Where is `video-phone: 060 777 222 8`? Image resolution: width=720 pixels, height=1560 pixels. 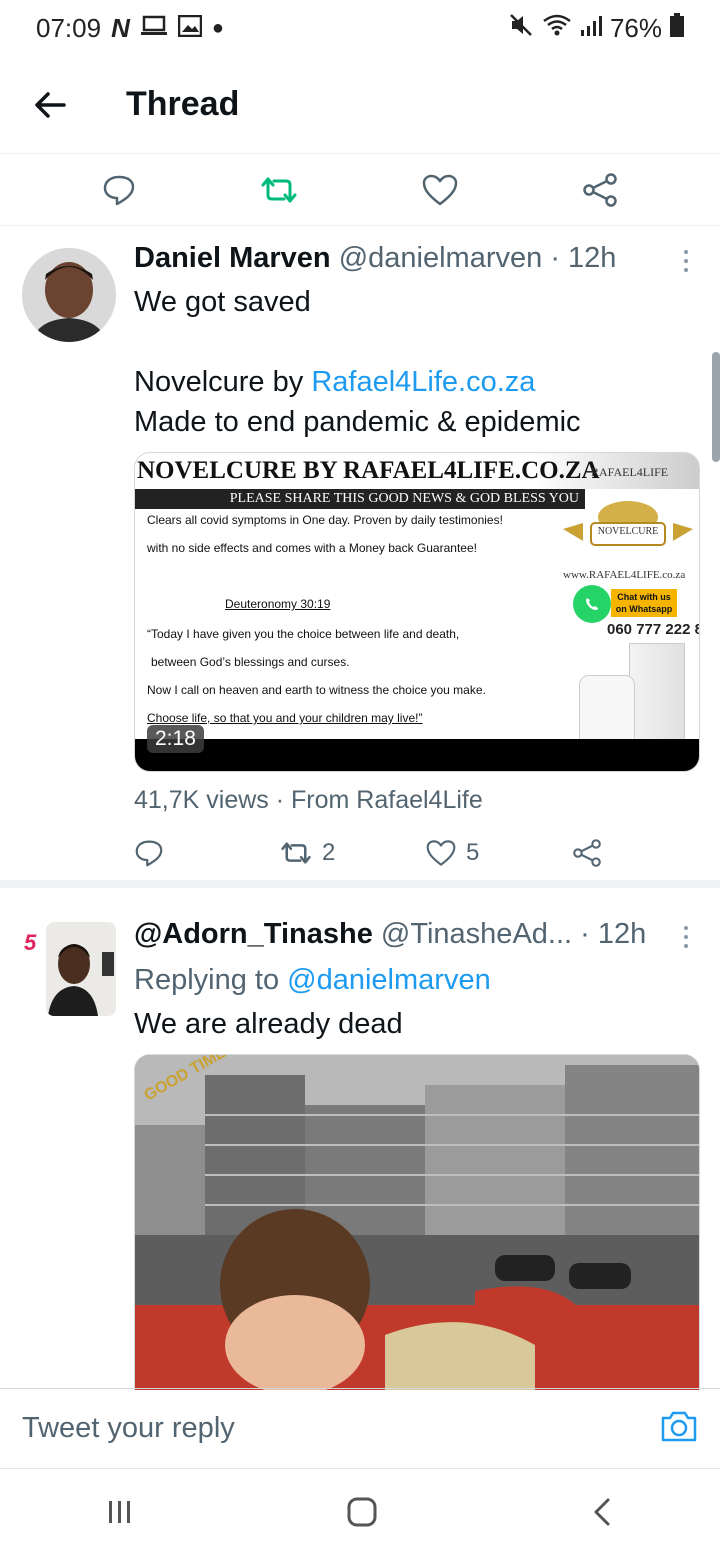
video-phone: 060 777 222 8 is located at coordinates (653, 629).